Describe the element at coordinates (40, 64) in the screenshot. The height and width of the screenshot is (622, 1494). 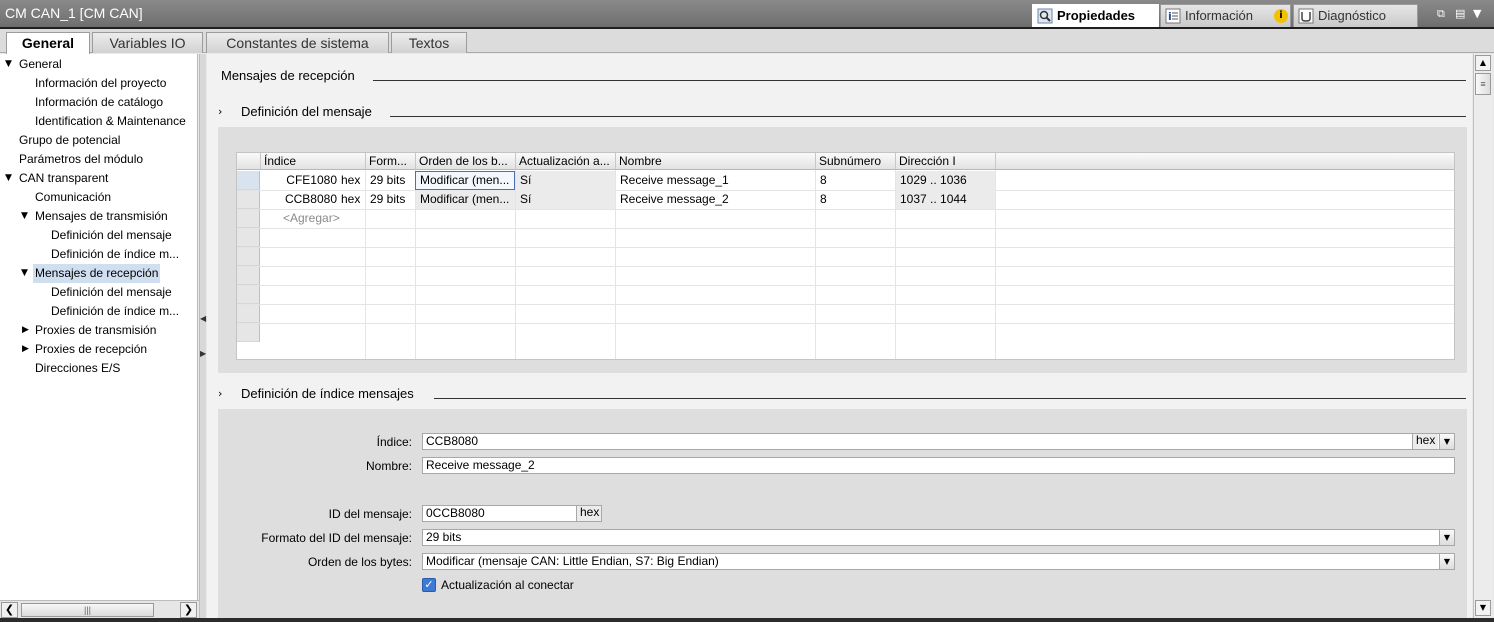
I see `nav-general: General` at that location.